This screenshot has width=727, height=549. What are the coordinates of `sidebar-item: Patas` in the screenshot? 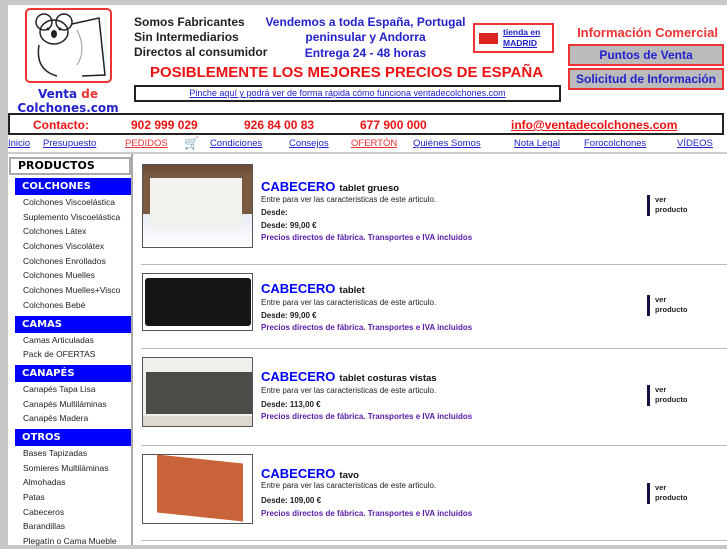 It's located at (69, 497).